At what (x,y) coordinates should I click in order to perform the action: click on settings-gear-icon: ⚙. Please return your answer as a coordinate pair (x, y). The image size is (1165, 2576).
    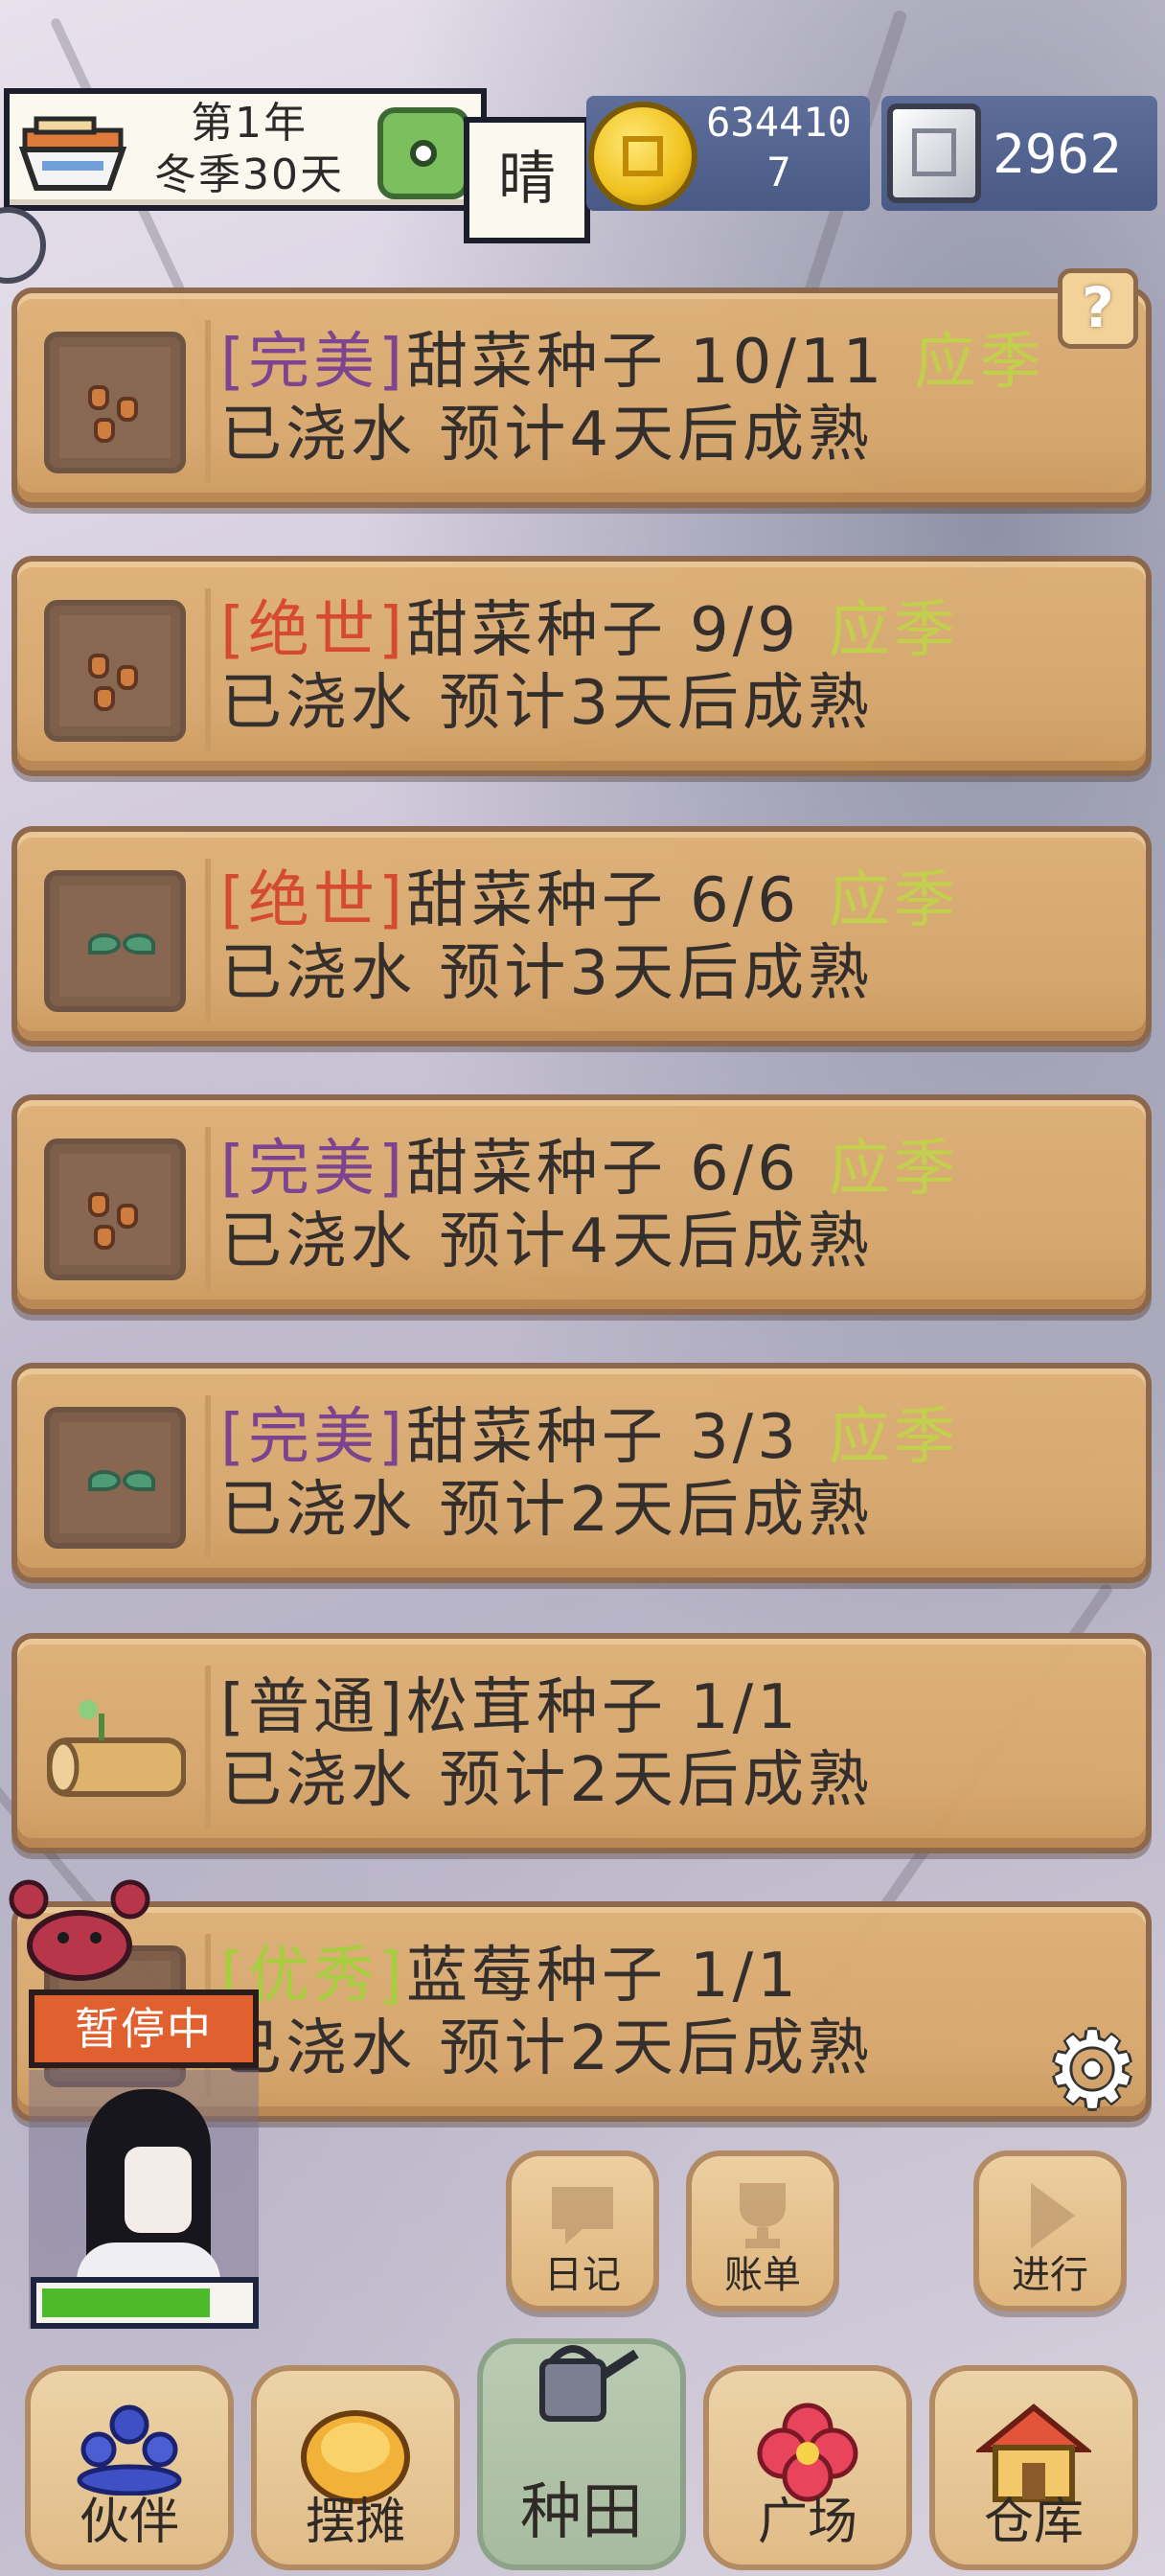
    Looking at the image, I should click on (1092, 2070).